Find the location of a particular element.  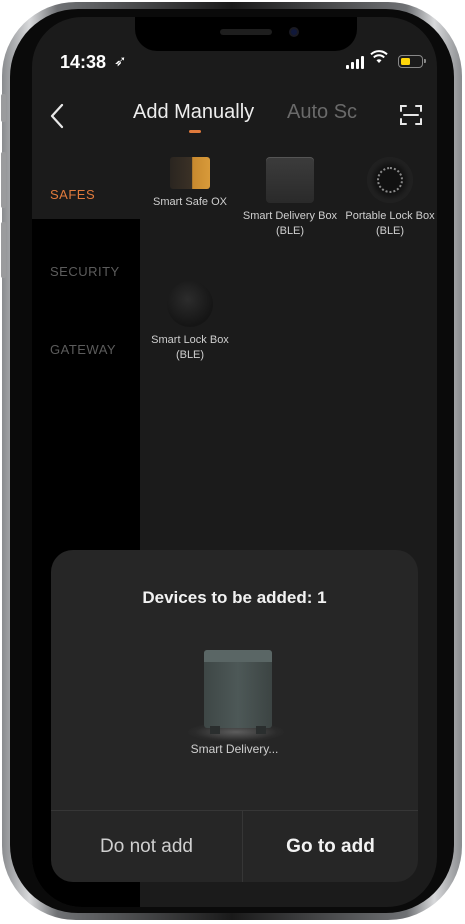

battery-icon is located at coordinates (412, 61).